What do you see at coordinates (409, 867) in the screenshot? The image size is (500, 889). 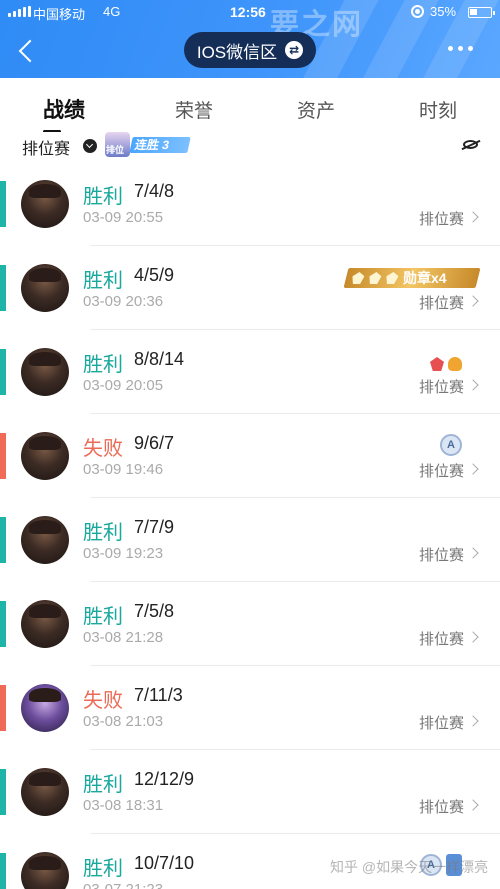 I see `source-watermark: 知乎 @如果今天一样漂亮` at bounding box center [409, 867].